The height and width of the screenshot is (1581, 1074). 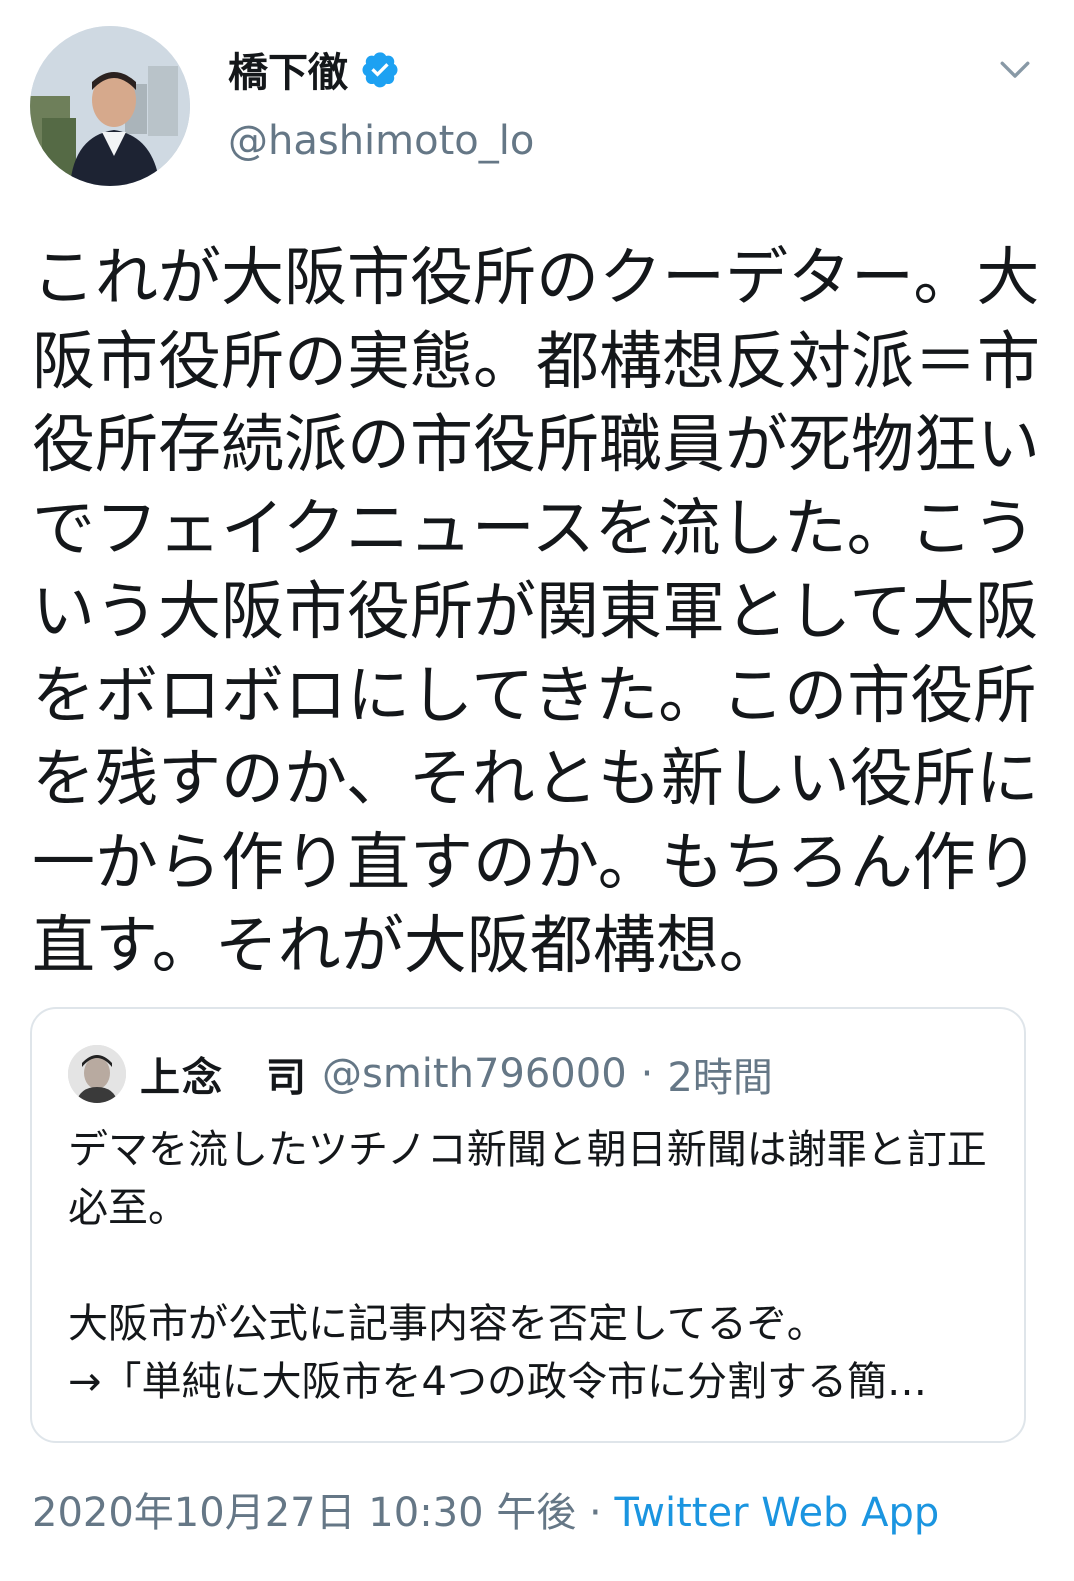 What do you see at coordinates (474, 1074) in the screenshot?
I see `quoted-author-handle: @smith796000` at bounding box center [474, 1074].